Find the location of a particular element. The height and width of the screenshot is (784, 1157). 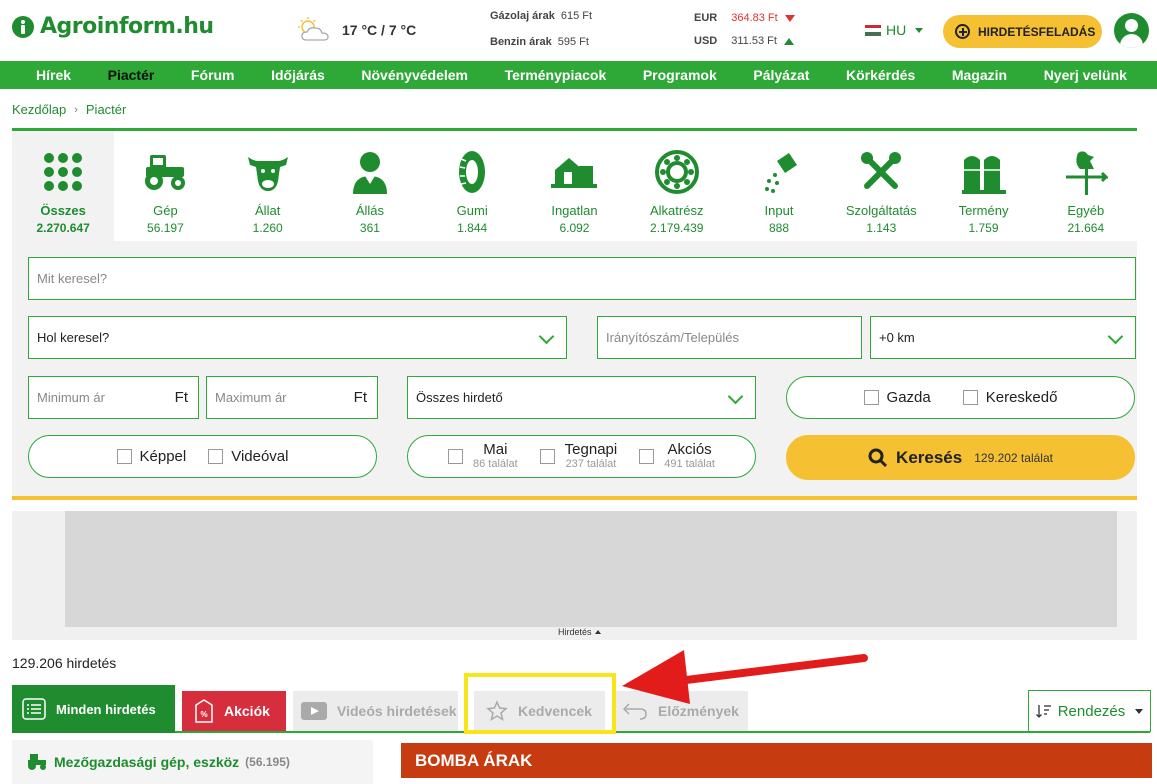

nav-item-palyazat: Pályázat is located at coordinates (781, 75).